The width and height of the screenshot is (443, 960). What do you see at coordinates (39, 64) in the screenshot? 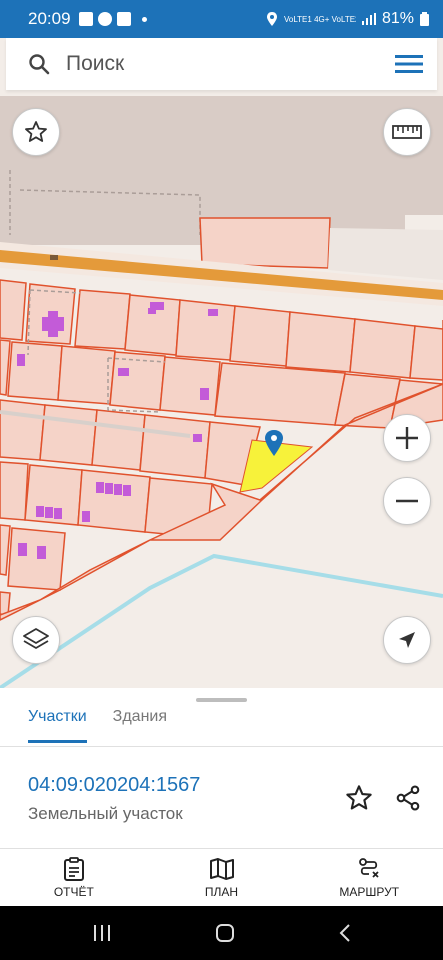
I see `search-icon` at bounding box center [39, 64].